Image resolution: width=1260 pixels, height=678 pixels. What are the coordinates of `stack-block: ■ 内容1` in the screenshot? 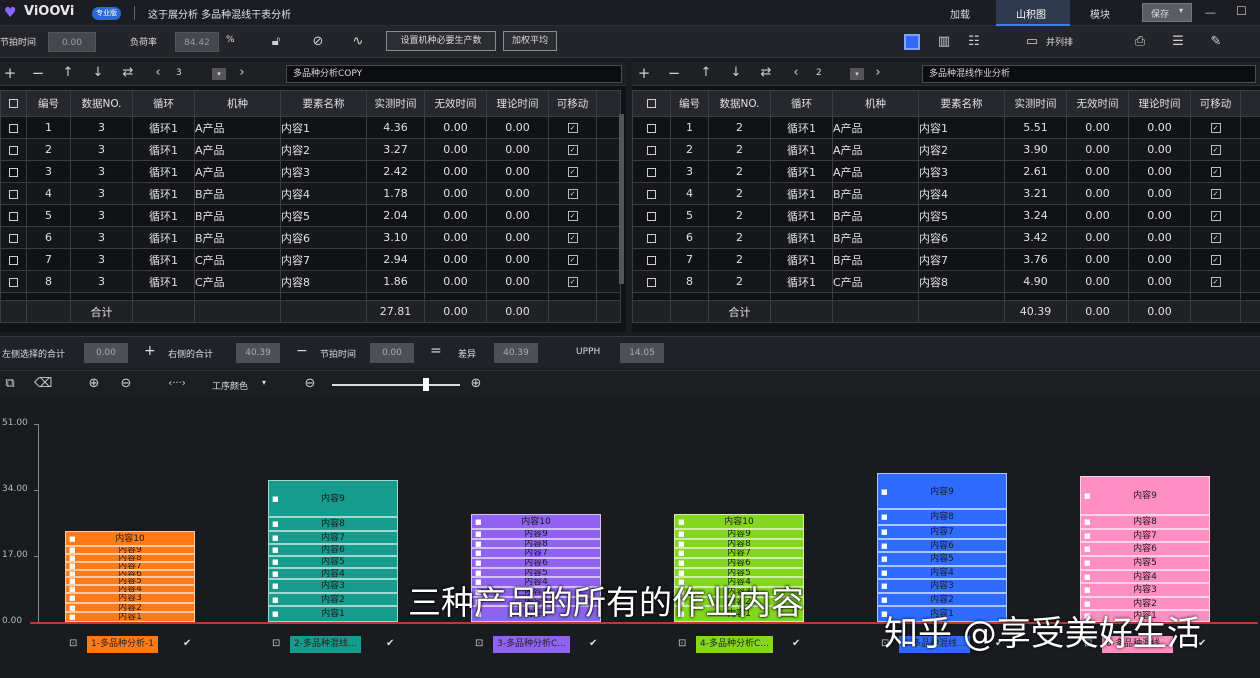 It's located at (130, 617).